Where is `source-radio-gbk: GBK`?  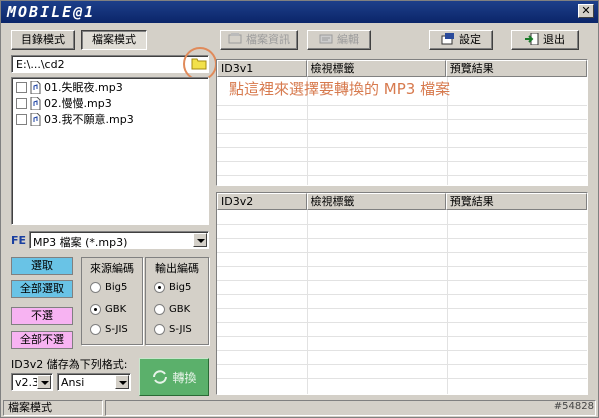
source-radio-gbk: GBK is located at coordinates (108, 309).